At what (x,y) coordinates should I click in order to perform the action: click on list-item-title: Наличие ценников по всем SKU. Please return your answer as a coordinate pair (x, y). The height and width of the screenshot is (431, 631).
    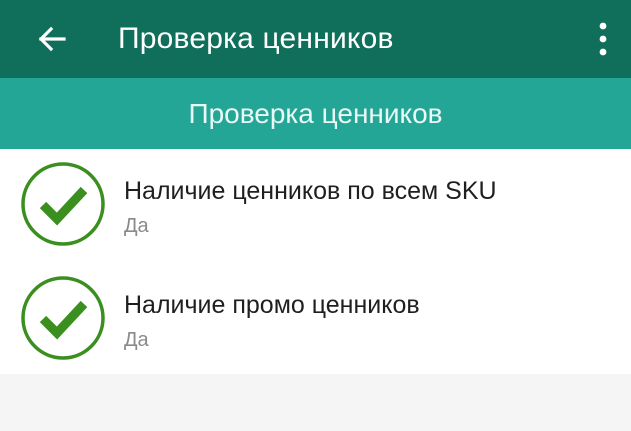
    Looking at the image, I should click on (310, 191).